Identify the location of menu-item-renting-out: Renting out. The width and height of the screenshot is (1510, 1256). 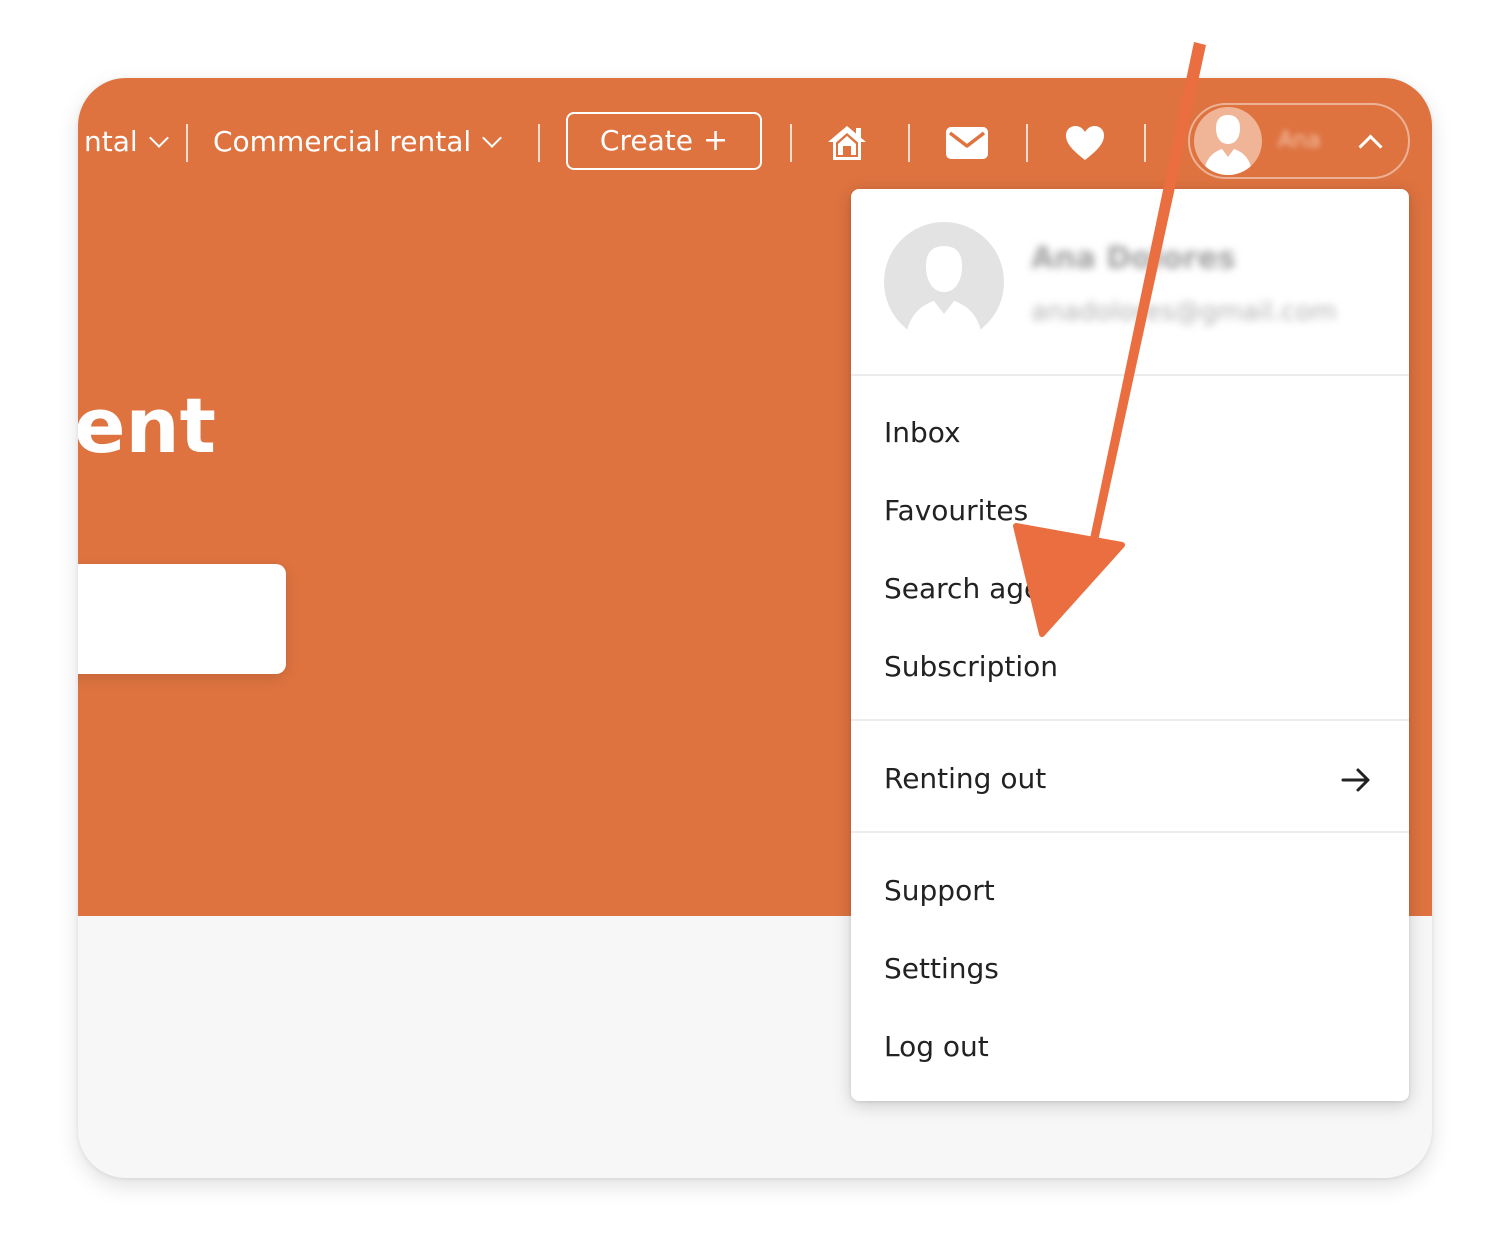
(965, 779).